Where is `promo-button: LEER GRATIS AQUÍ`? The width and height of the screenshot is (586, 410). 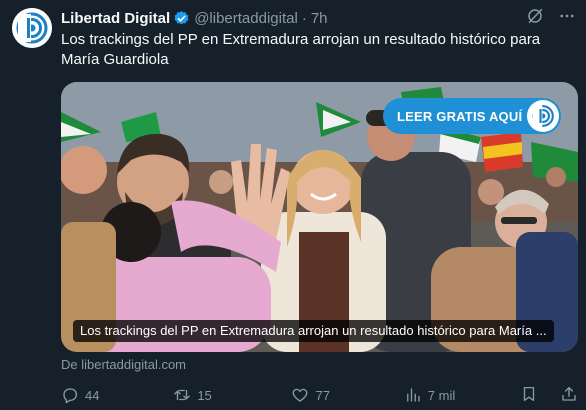
promo-button: LEER GRATIS AQUÍ is located at coordinates (472, 116).